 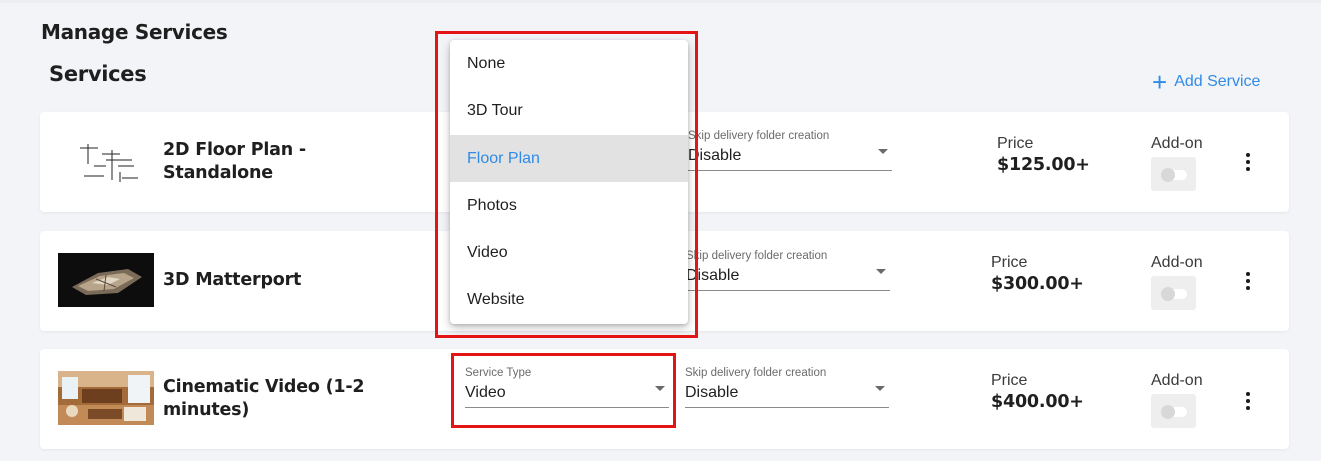 What do you see at coordinates (569, 63) in the screenshot?
I see `dropdown-option-none: None` at bounding box center [569, 63].